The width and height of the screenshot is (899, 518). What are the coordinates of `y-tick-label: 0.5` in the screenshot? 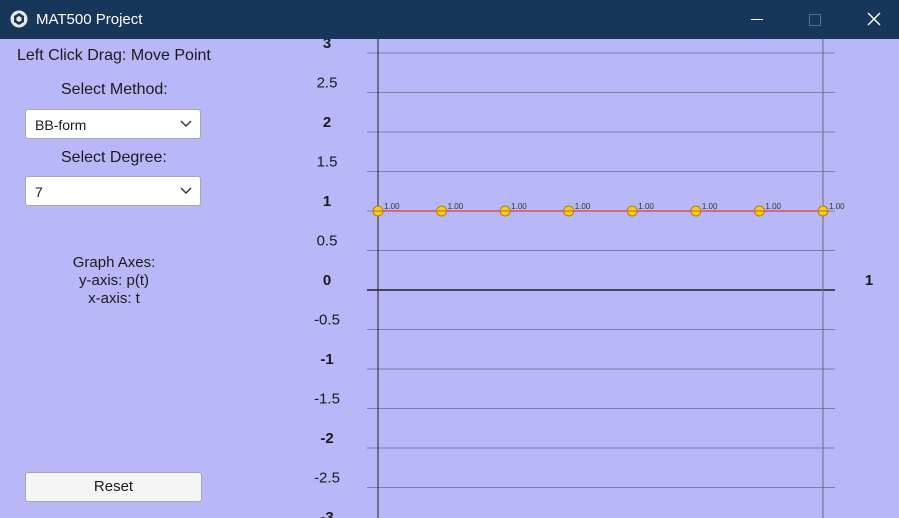 It's located at (327, 241).